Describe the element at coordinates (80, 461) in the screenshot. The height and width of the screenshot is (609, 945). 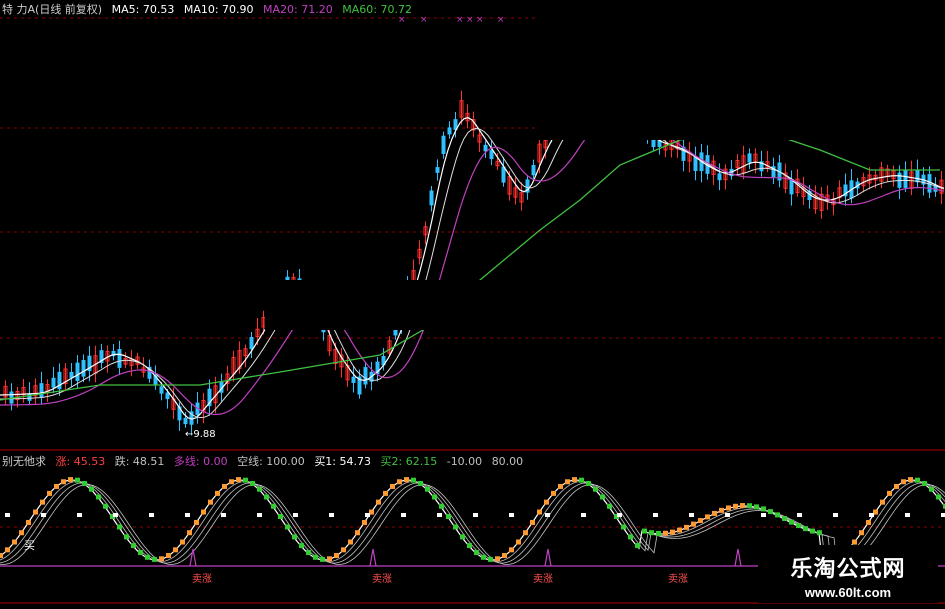
I see `indicator-rise: 涨: 45.53` at that location.